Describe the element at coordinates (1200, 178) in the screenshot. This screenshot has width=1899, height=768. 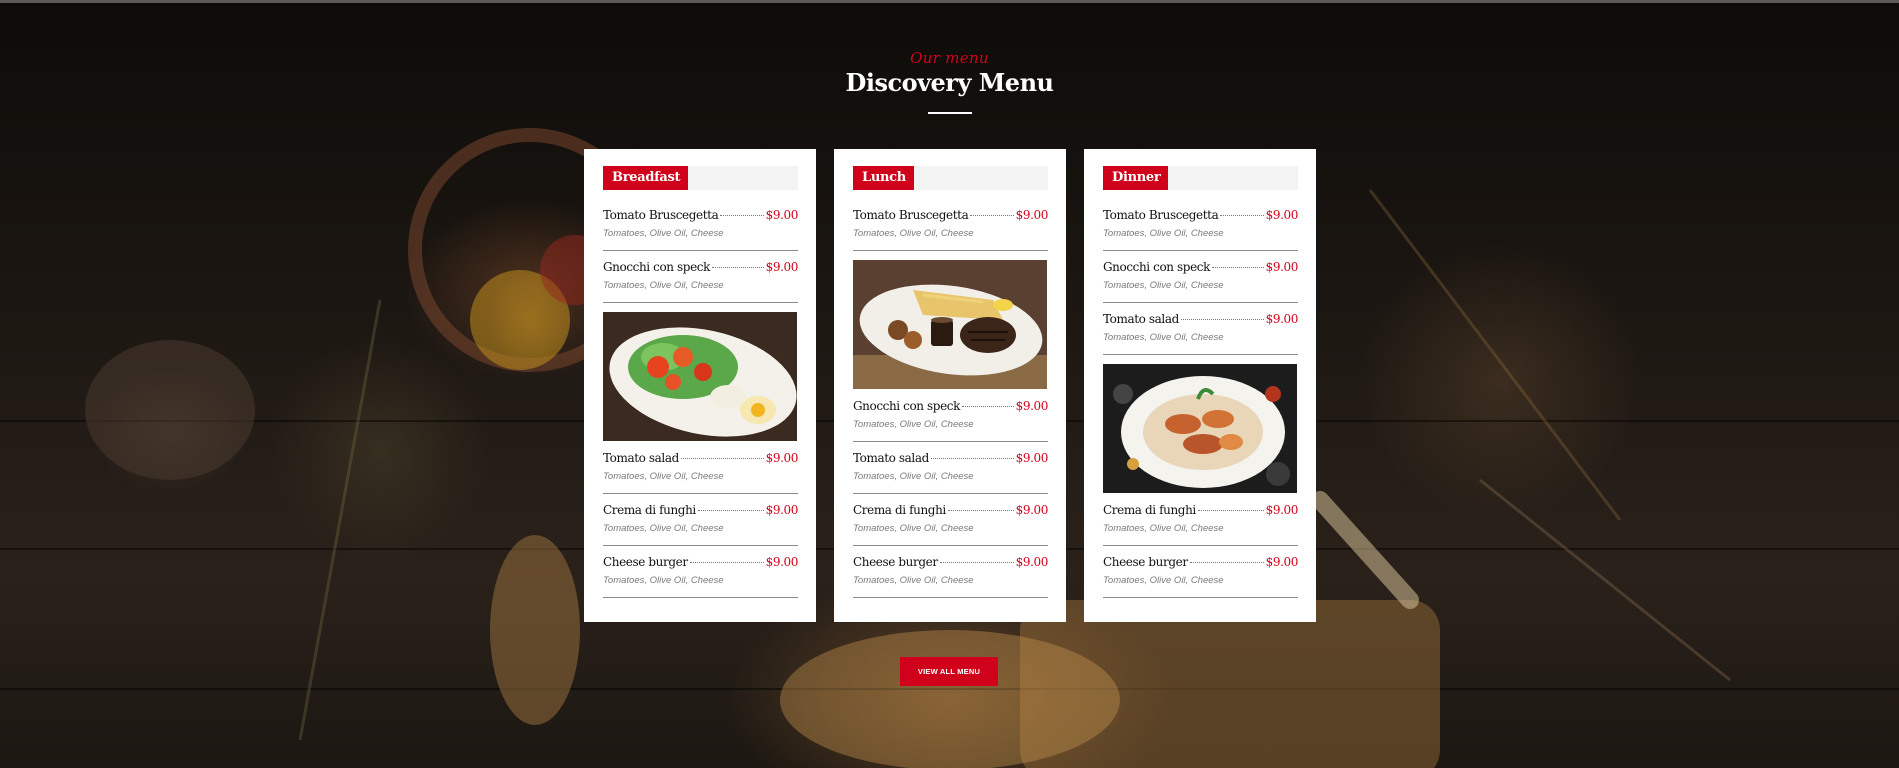
I see `card-header: Dinner` at that location.